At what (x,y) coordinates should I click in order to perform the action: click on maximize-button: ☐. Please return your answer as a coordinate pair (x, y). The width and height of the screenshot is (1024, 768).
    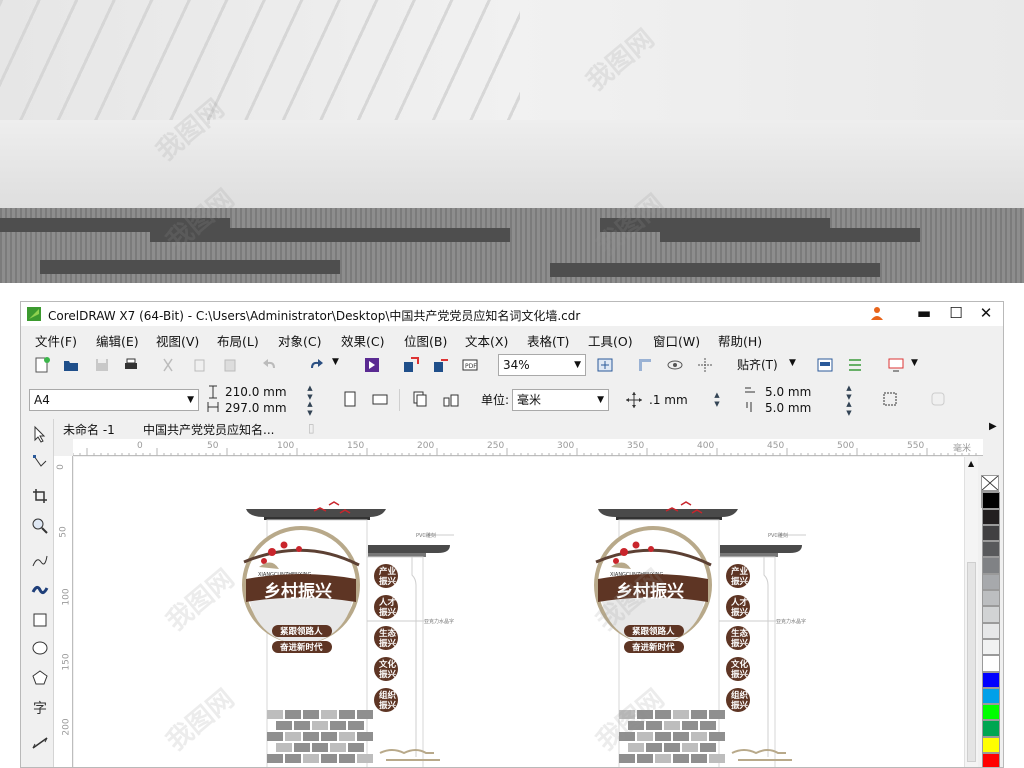
    Looking at the image, I should click on (956, 314).